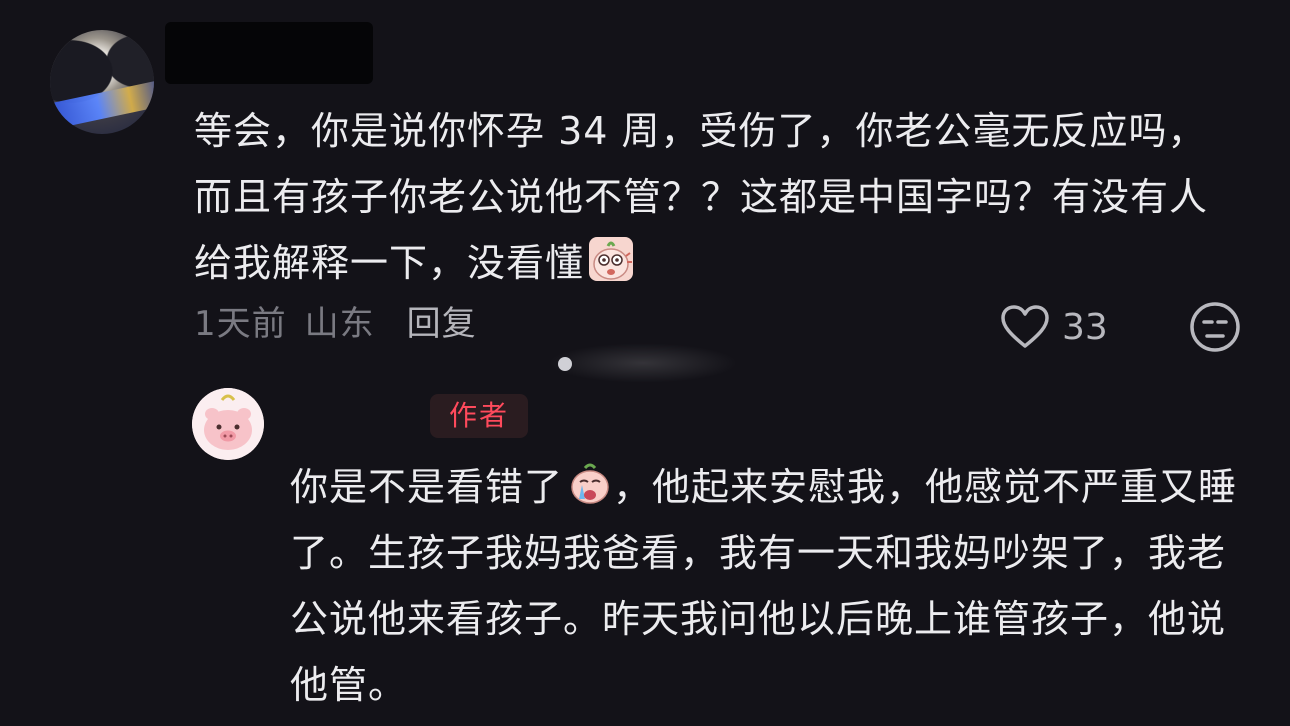  What do you see at coordinates (1054, 327) in the screenshot?
I see `like-button: 33` at bounding box center [1054, 327].